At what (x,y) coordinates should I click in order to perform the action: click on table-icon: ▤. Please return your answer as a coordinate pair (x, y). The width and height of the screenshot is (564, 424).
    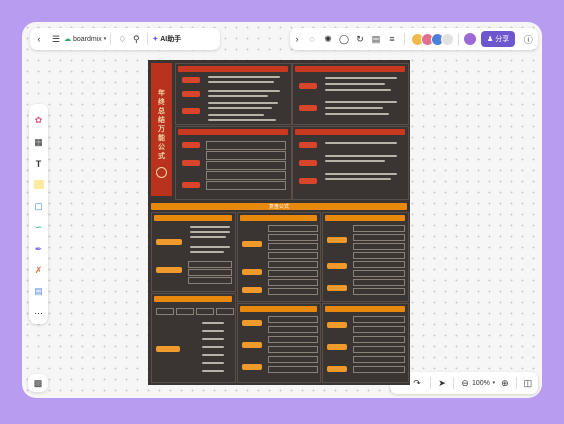
    Looking at the image, I should click on (38, 291).